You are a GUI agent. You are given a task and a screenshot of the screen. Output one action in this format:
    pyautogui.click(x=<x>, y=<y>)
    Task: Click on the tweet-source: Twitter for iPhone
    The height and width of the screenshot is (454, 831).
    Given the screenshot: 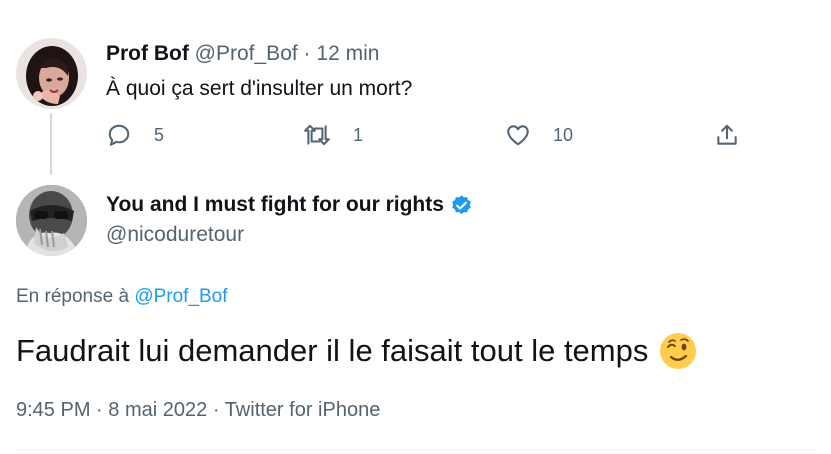 What is the action you would take?
    pyautogui.click(x=303, y=410)
    